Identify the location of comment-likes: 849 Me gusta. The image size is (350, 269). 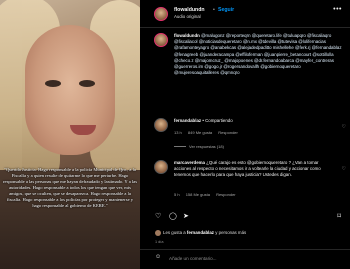
(200, 132).